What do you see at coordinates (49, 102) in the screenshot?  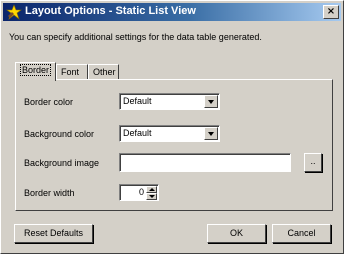 I see `border-color-label: Border color` at bounding box center [49, 102].